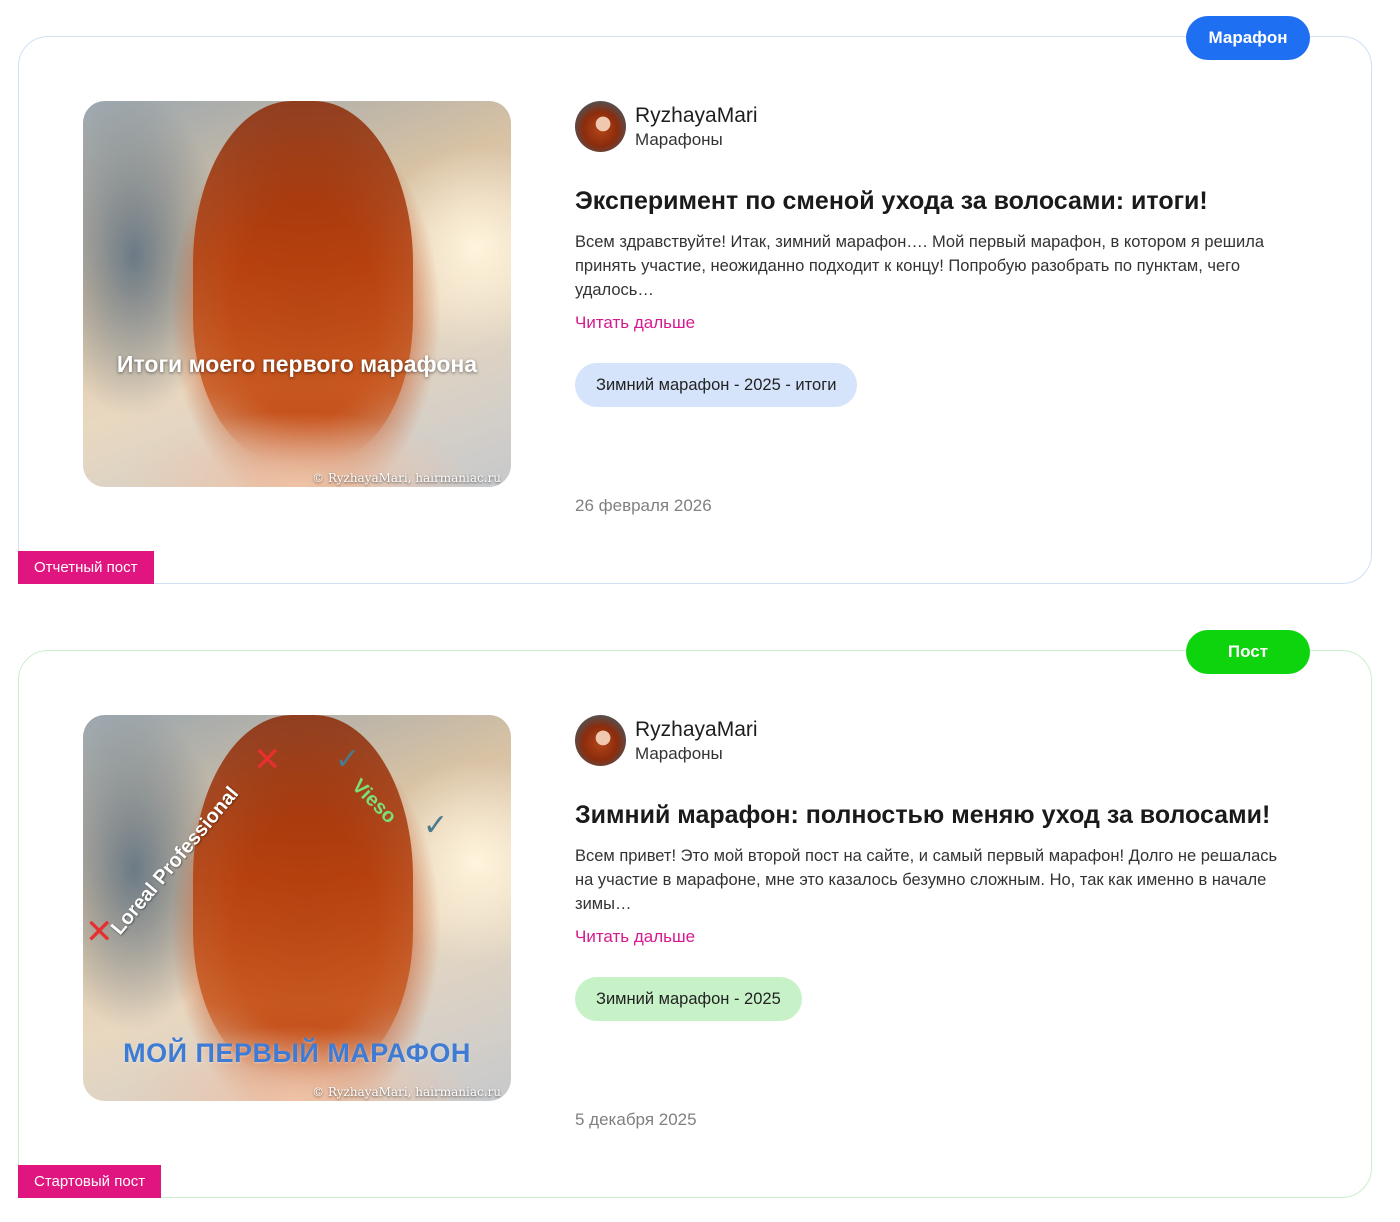 The width and height of the screenshot is (1400, 1222). Describe the element at coordinates (1248, 38) in the screenshot. I see `post-type-badge: Марафон` at that location.